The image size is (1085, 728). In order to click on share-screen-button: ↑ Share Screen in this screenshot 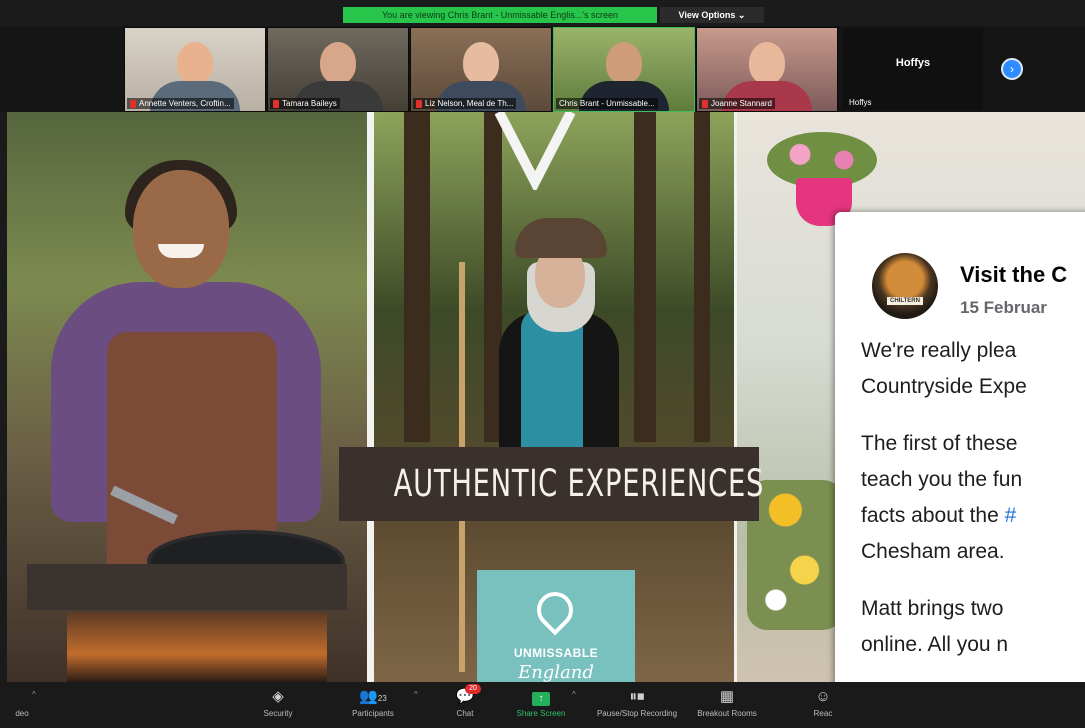, I will do `click(541, 705)`.